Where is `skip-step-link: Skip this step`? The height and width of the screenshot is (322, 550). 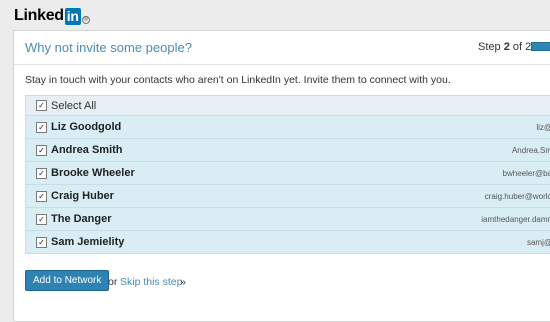 skip-step-link: Skip this step is located at coordinates (151, 282).